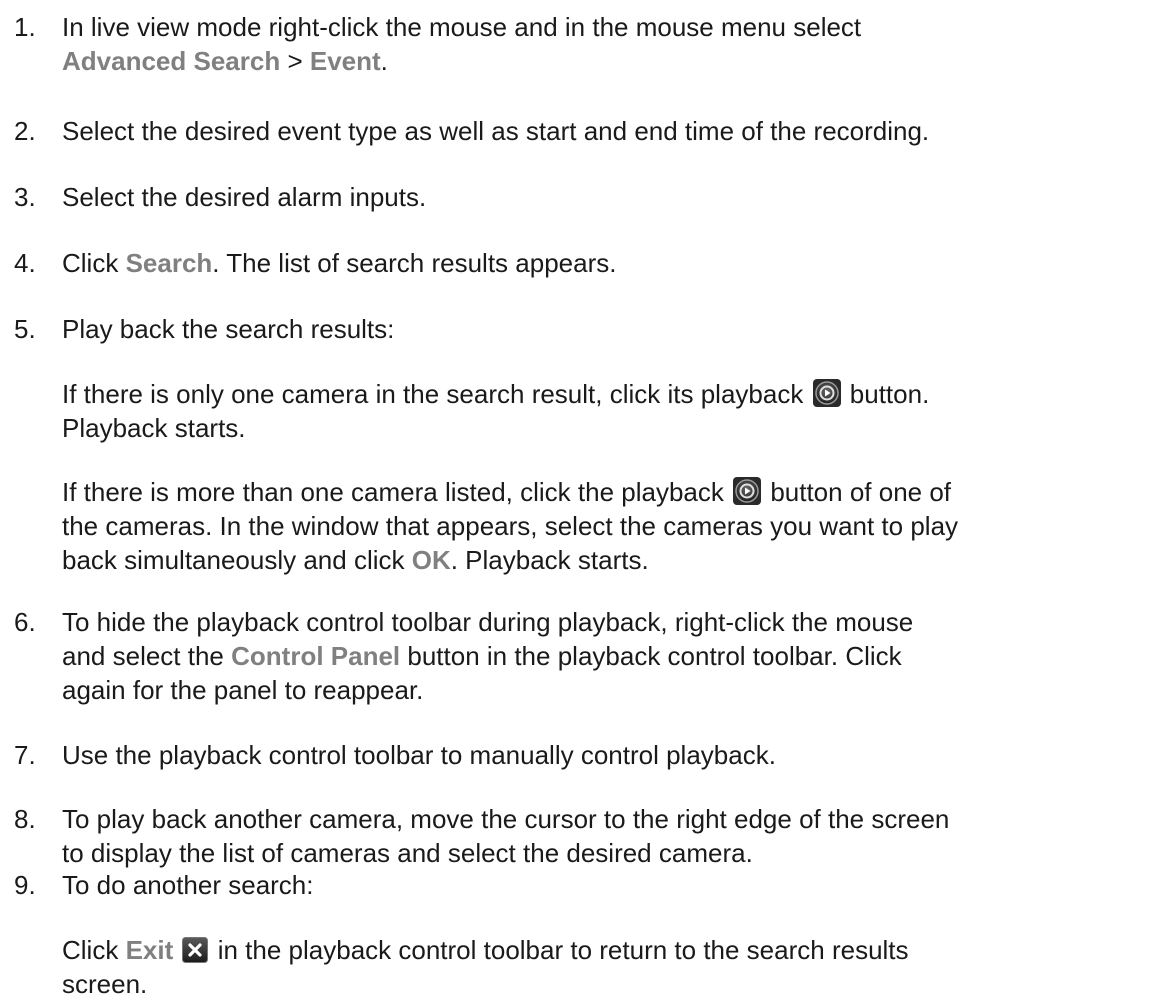 The width and height of the screenshot is (1164, 1001). I want to click on step-text-part: . The list of search results appears., so click(414, 263).